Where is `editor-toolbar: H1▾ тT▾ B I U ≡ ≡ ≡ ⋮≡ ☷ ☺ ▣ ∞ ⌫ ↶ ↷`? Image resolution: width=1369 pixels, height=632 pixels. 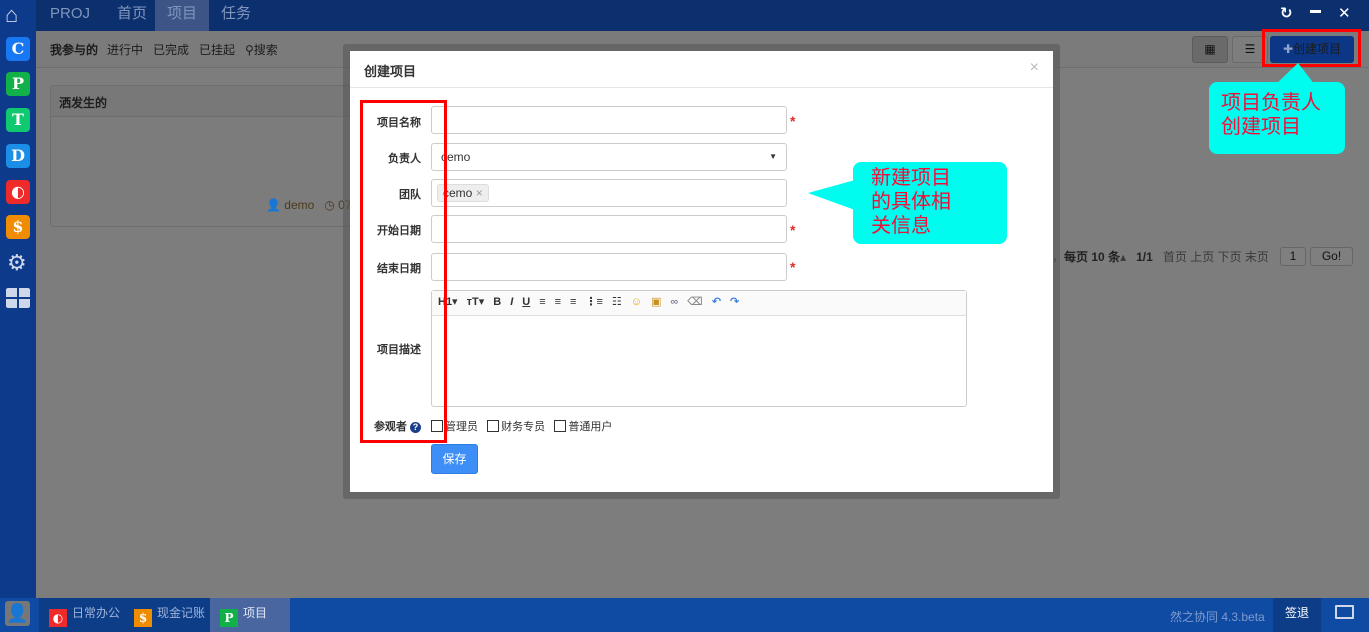
editor-toolbar: H1▾ тT▾ B I U ≡ ≡ ≡ ⋮≡ ☷ ☺ ▣ ∞ ⌫ ↶ ↷ is located at coordinates (699, 303).